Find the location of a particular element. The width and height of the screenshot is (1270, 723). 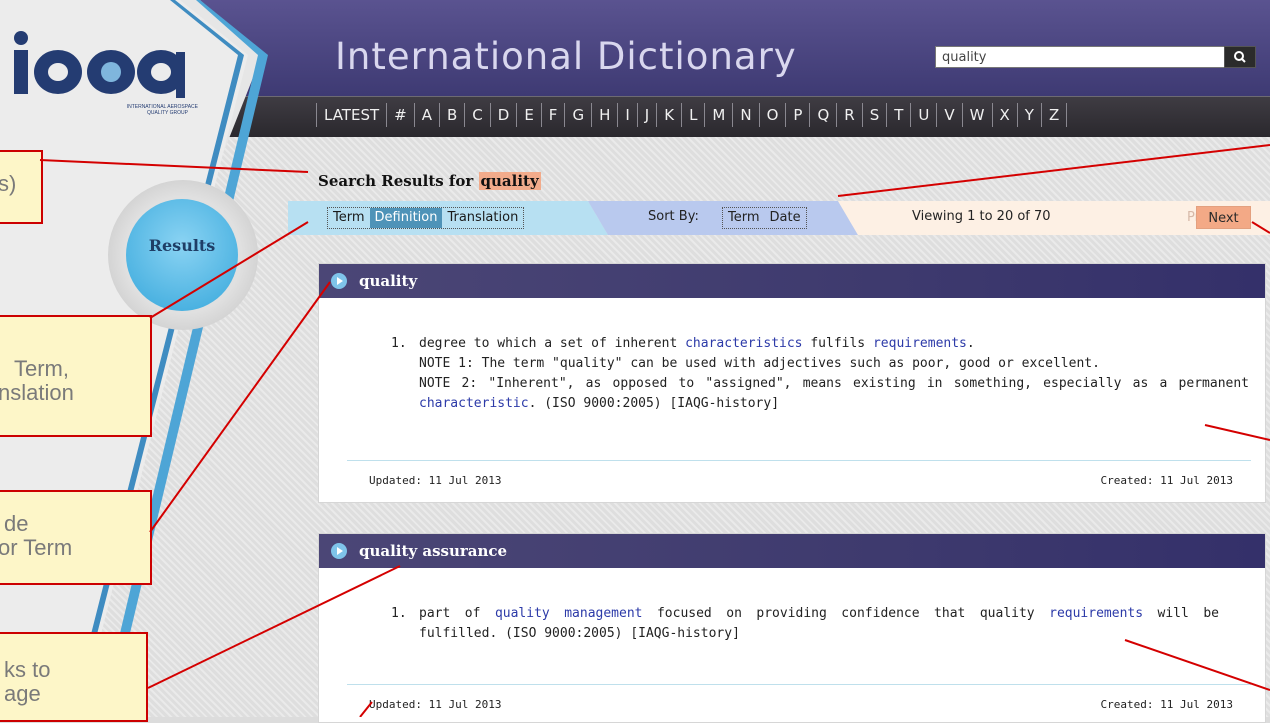

entry-title: quality is located at coordinates (388, 281).